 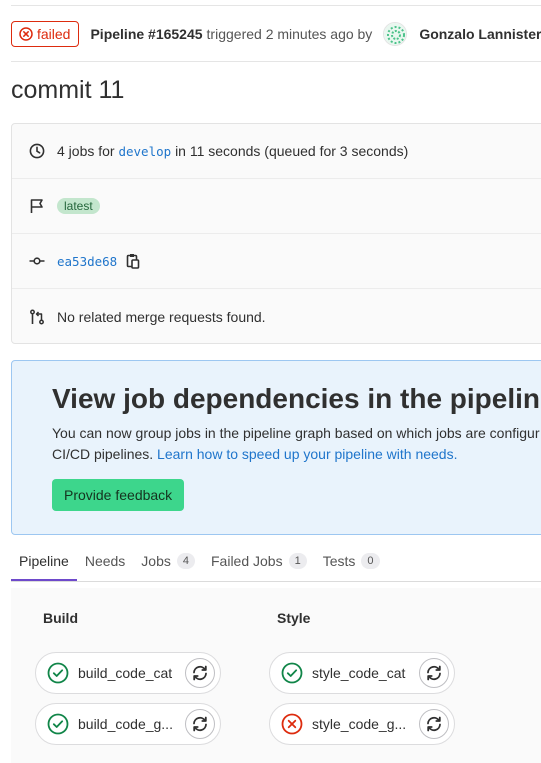 I want to click on status-badge: failed, so click(x=45, y=34).